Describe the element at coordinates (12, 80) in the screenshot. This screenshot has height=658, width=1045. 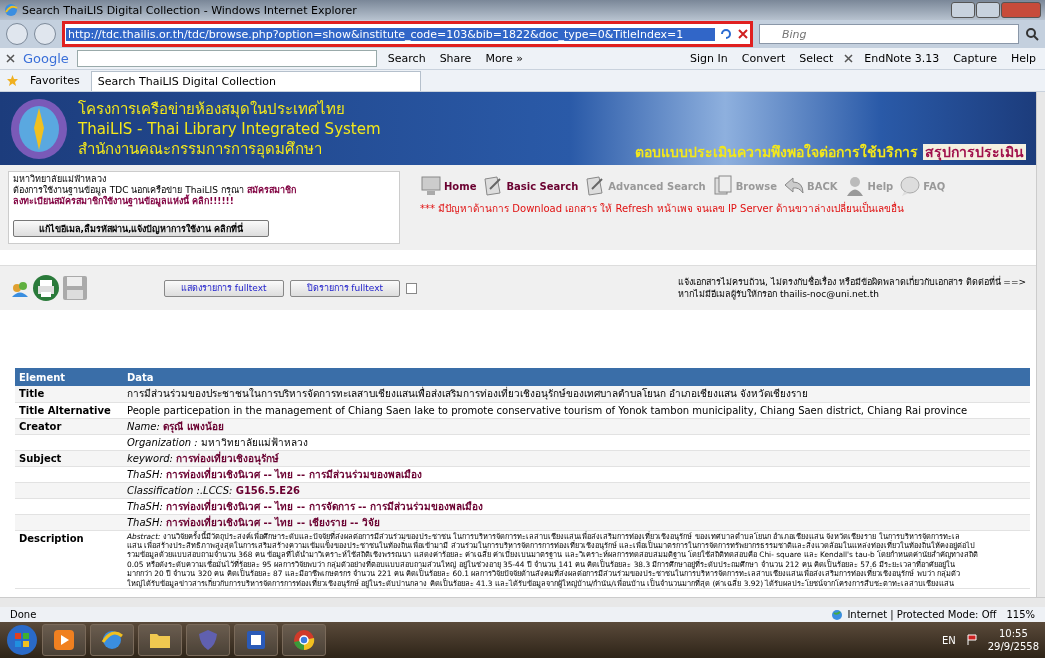
I see `star-icon` at that location.